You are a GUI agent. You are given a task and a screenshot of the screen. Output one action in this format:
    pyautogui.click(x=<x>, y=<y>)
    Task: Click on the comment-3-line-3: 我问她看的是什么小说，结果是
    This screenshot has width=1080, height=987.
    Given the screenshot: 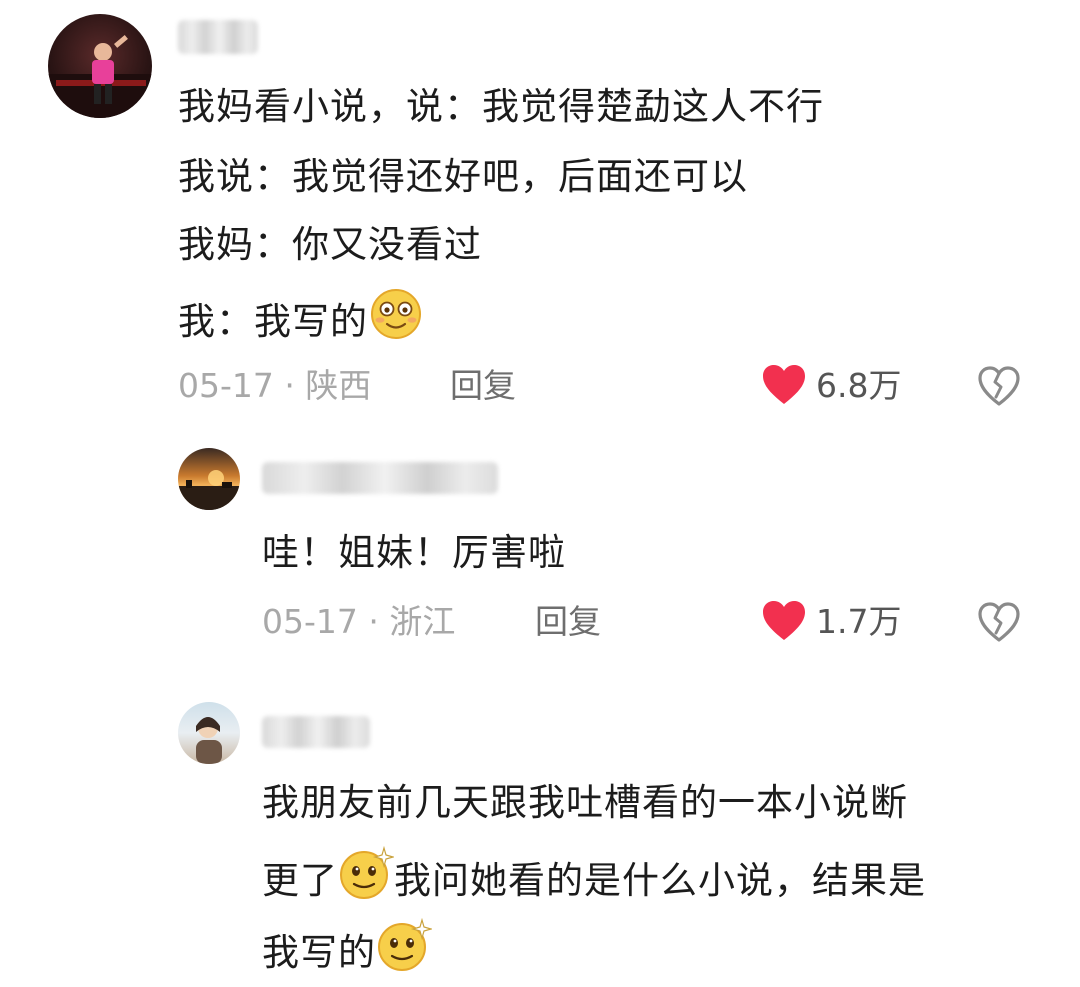 What is the action you would take?
    pyautogui.click(x=660, y=880)
    